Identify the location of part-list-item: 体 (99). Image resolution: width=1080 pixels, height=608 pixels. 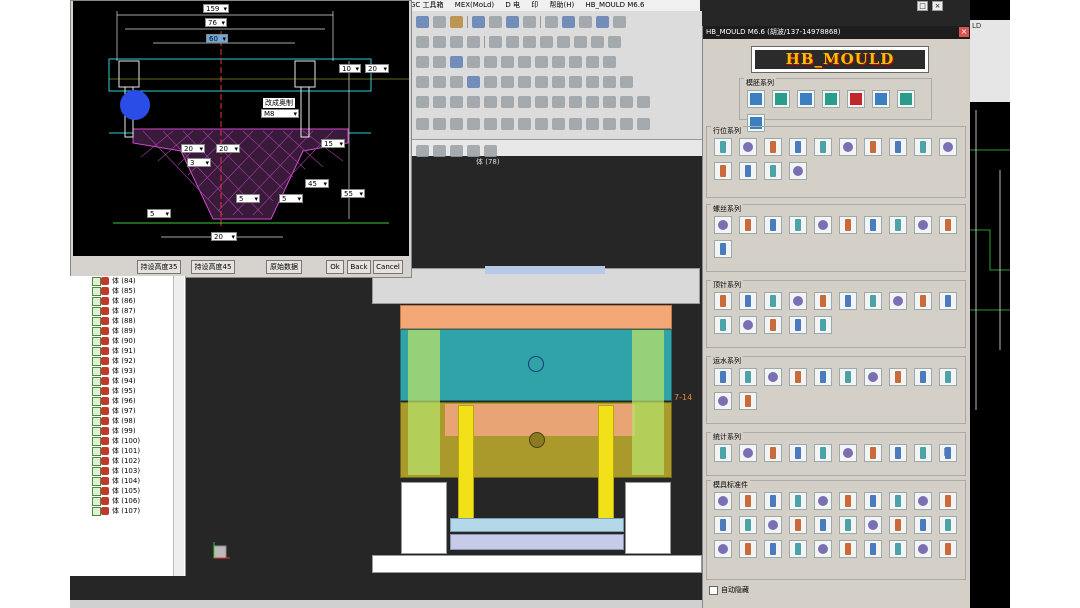
(127, 431).